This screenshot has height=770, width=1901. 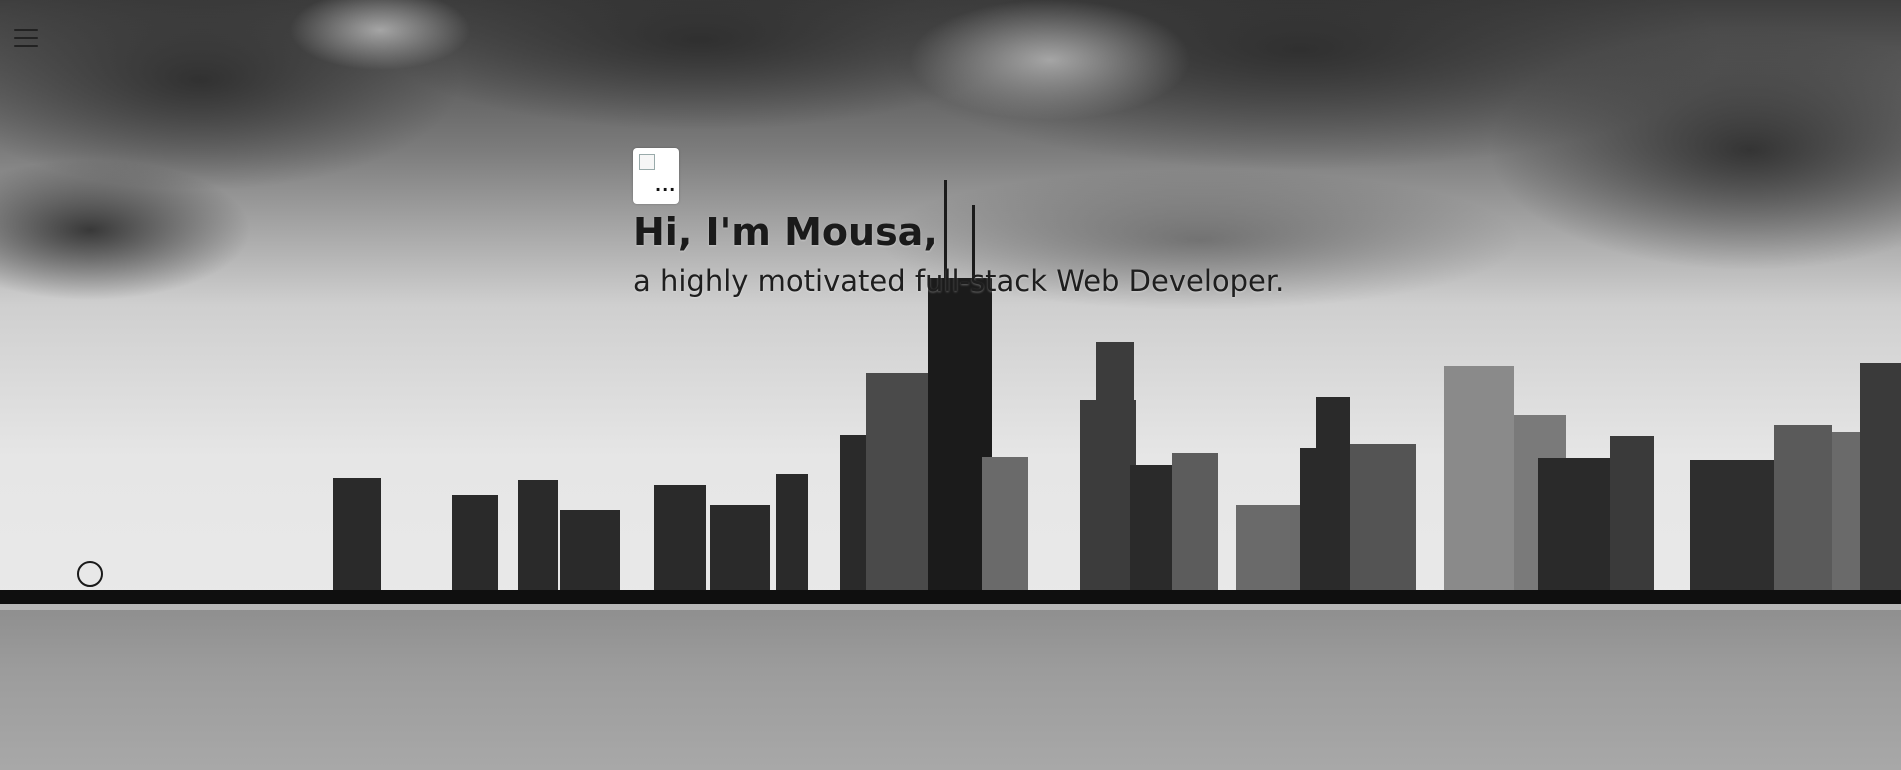 I want to click on menu-button, so click(x=26, y=38).